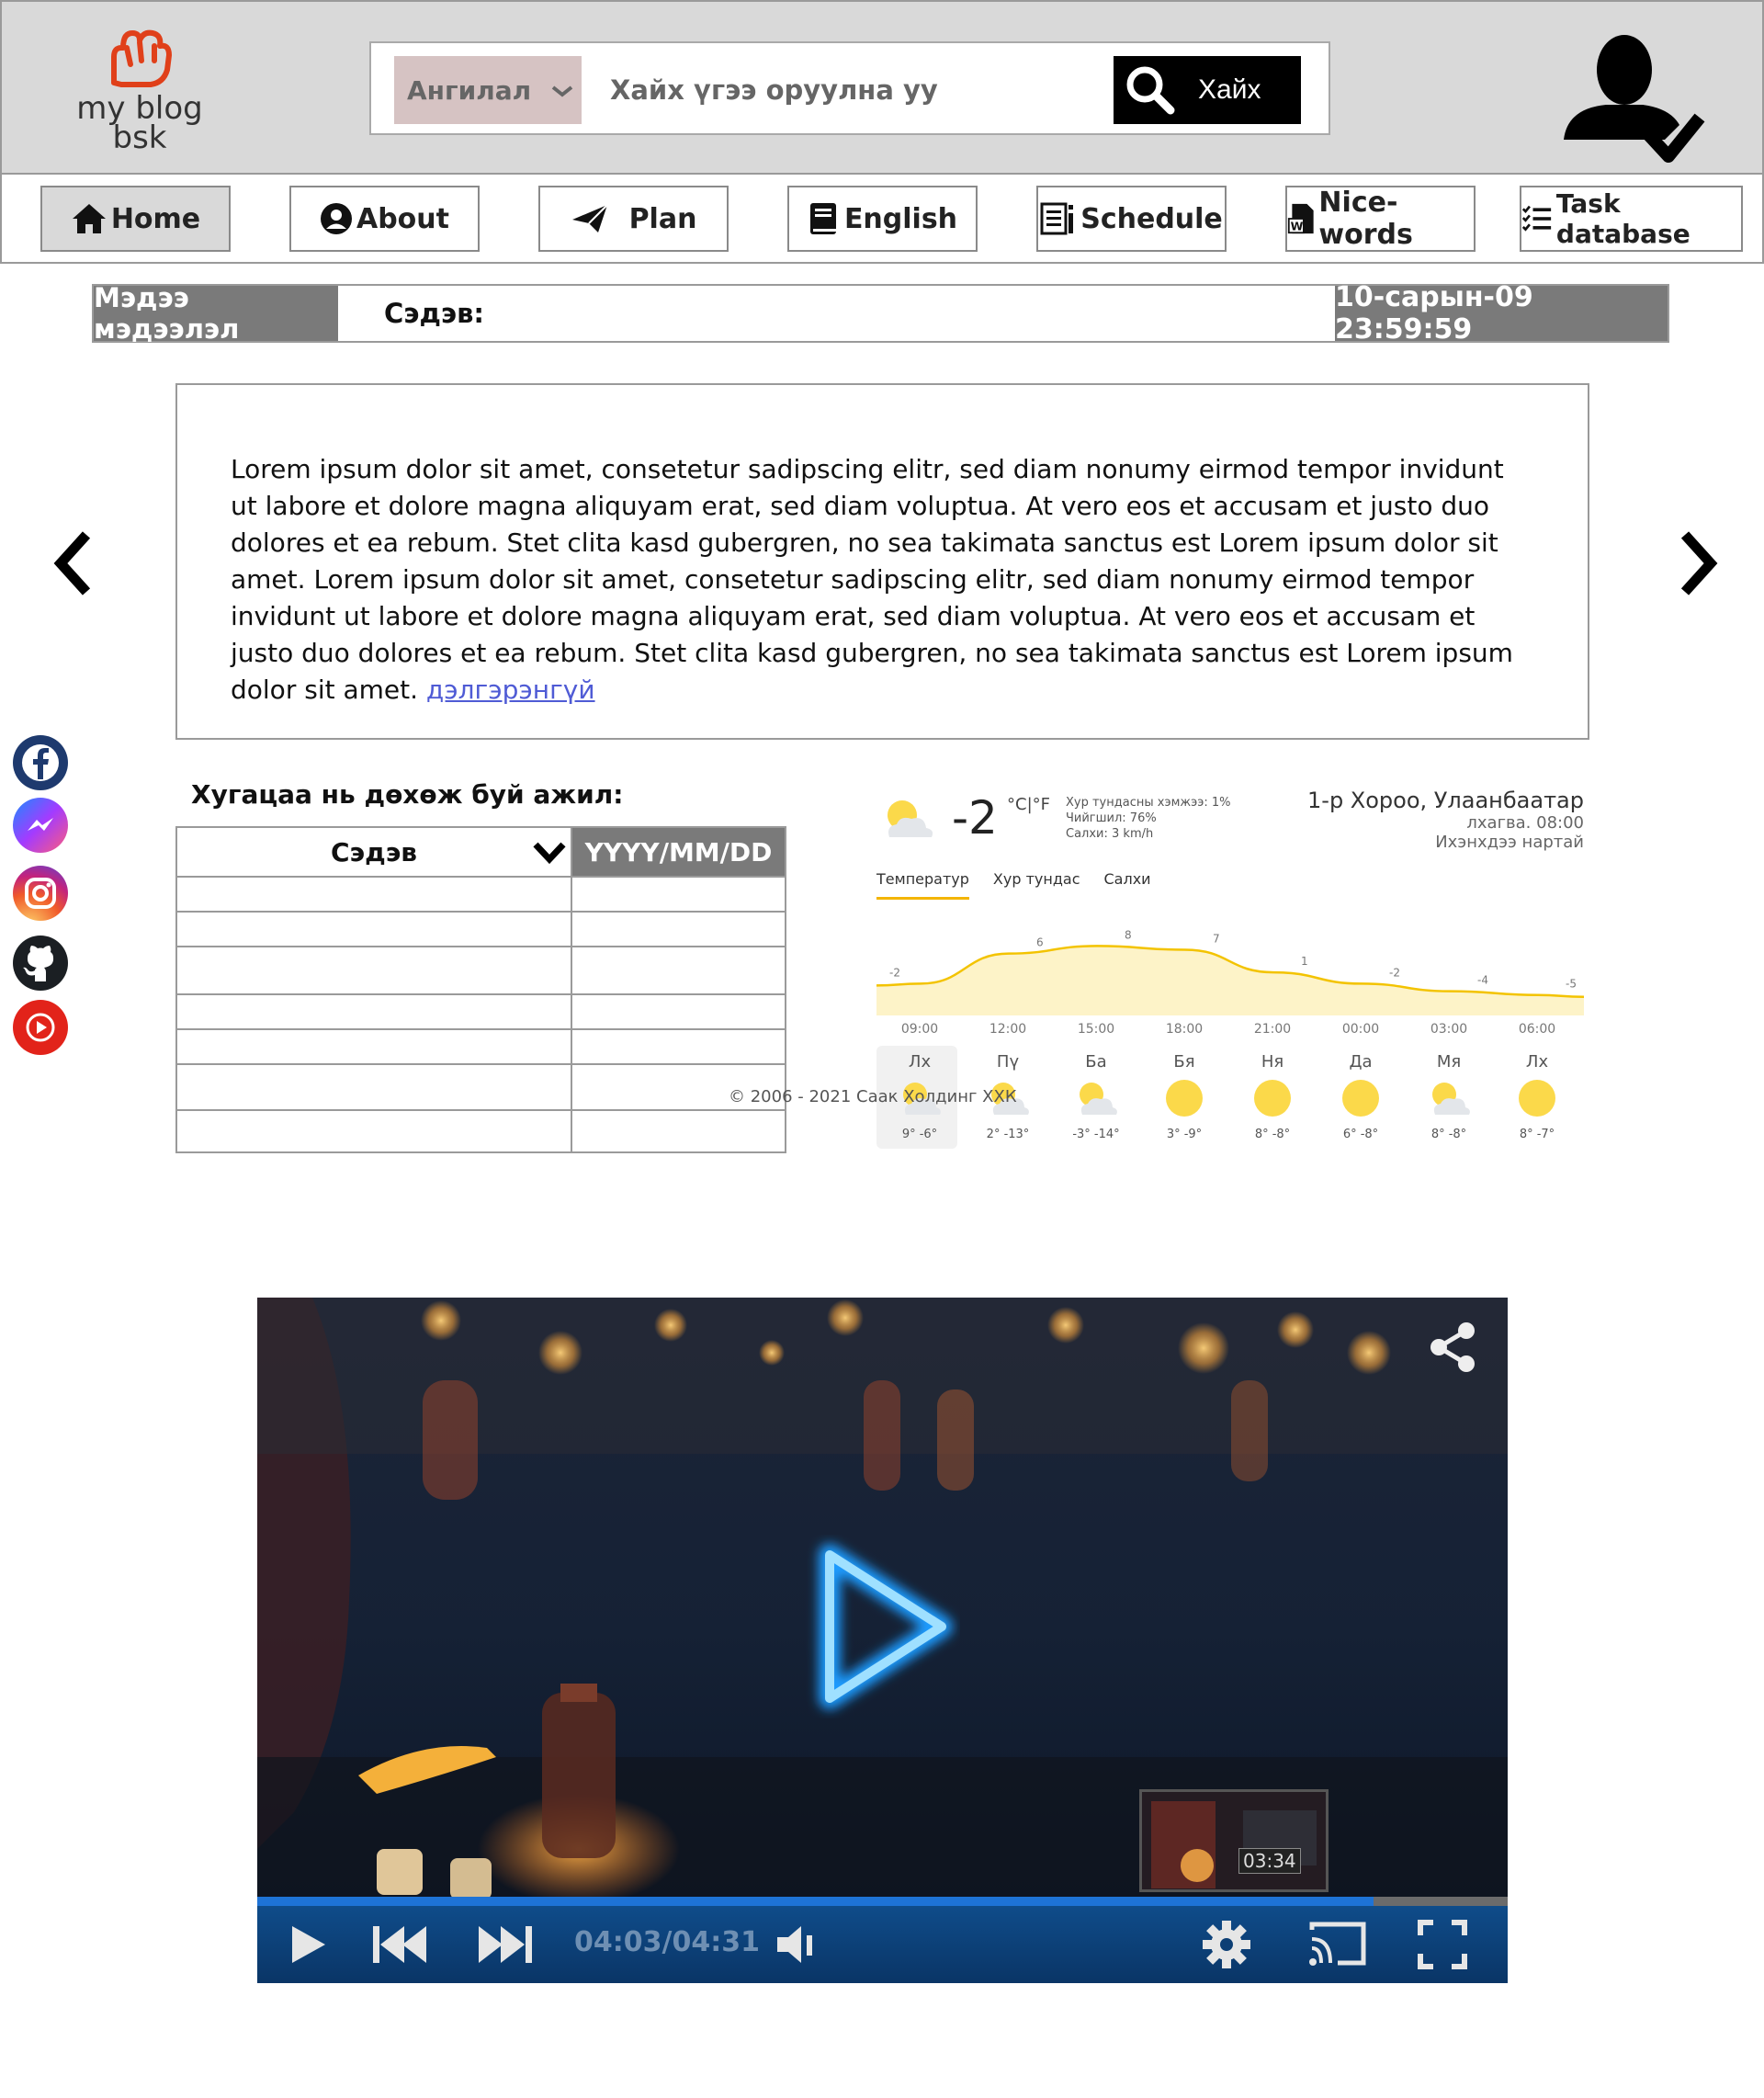 This screenshot has height=2098, width=1764. I want to click on sort-chevron-icon, so click(550, 855).